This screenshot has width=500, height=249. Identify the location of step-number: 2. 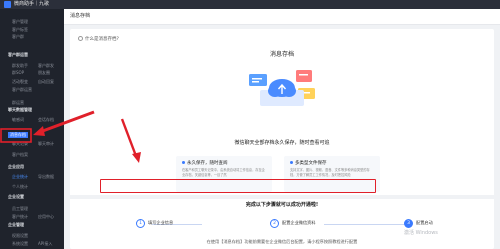
(274, 223).